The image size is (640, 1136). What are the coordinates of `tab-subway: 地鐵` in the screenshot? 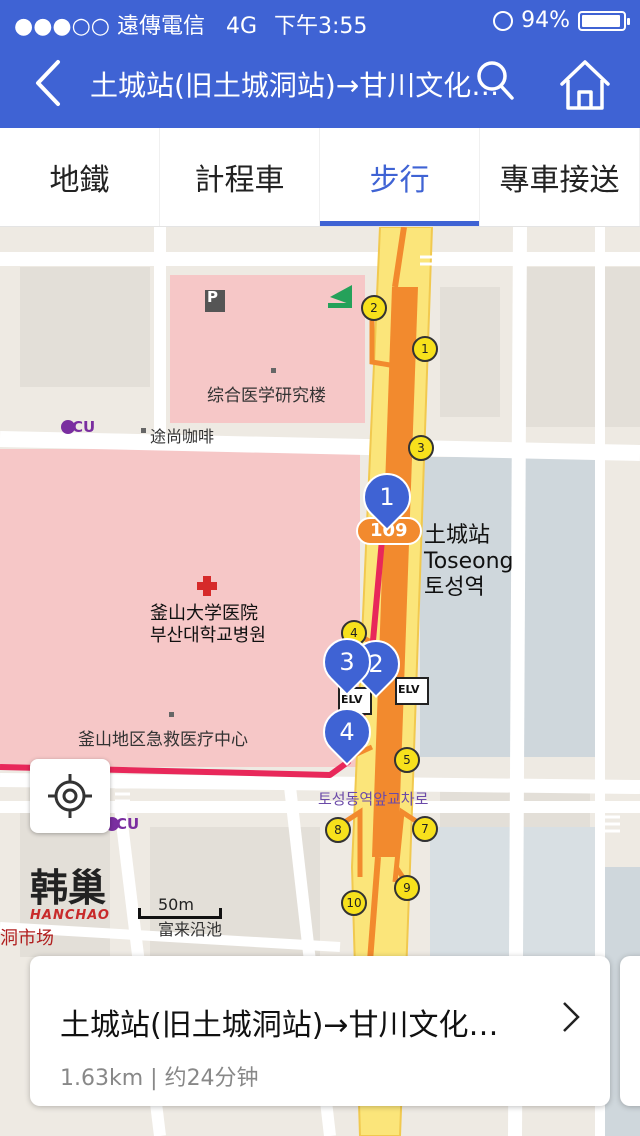 It's located at (80, 177).